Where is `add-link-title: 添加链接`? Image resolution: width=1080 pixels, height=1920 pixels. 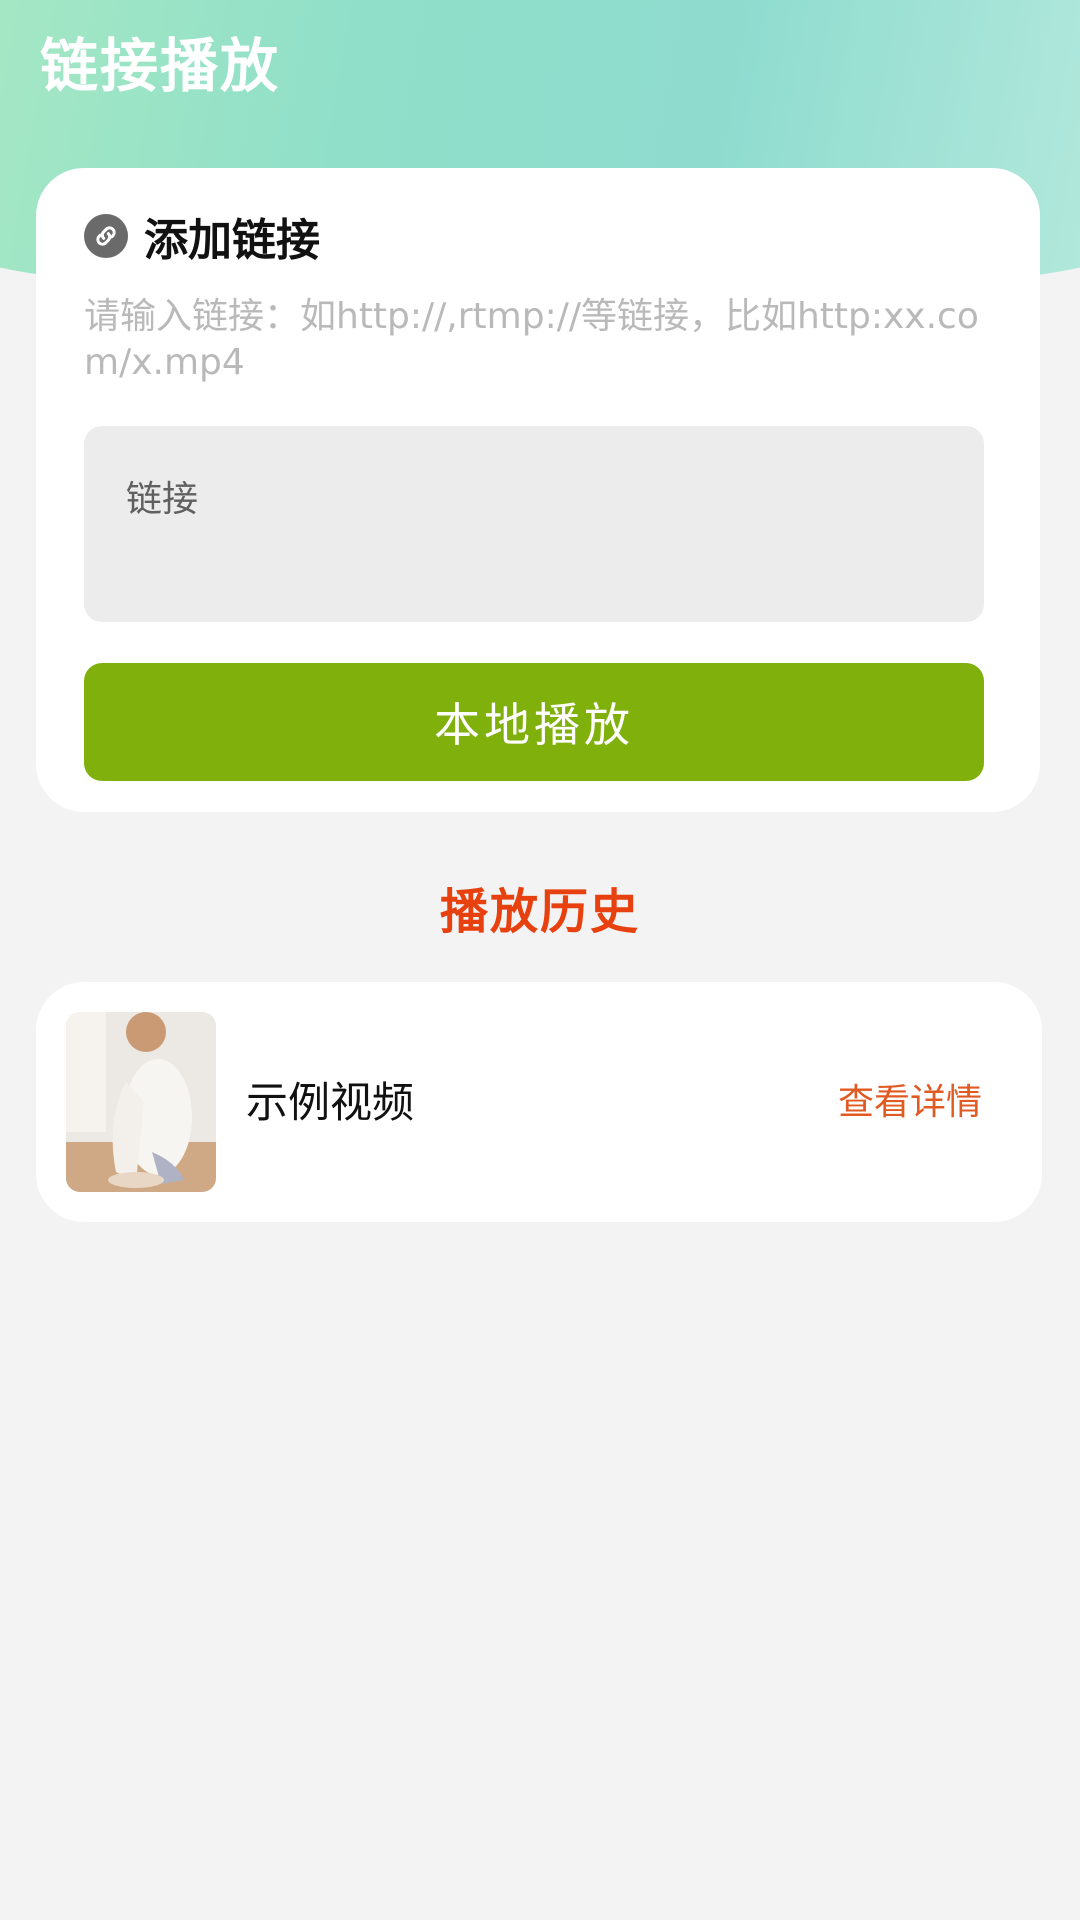
add-link-title: 添加链接 is located at coordinates (232, 240).